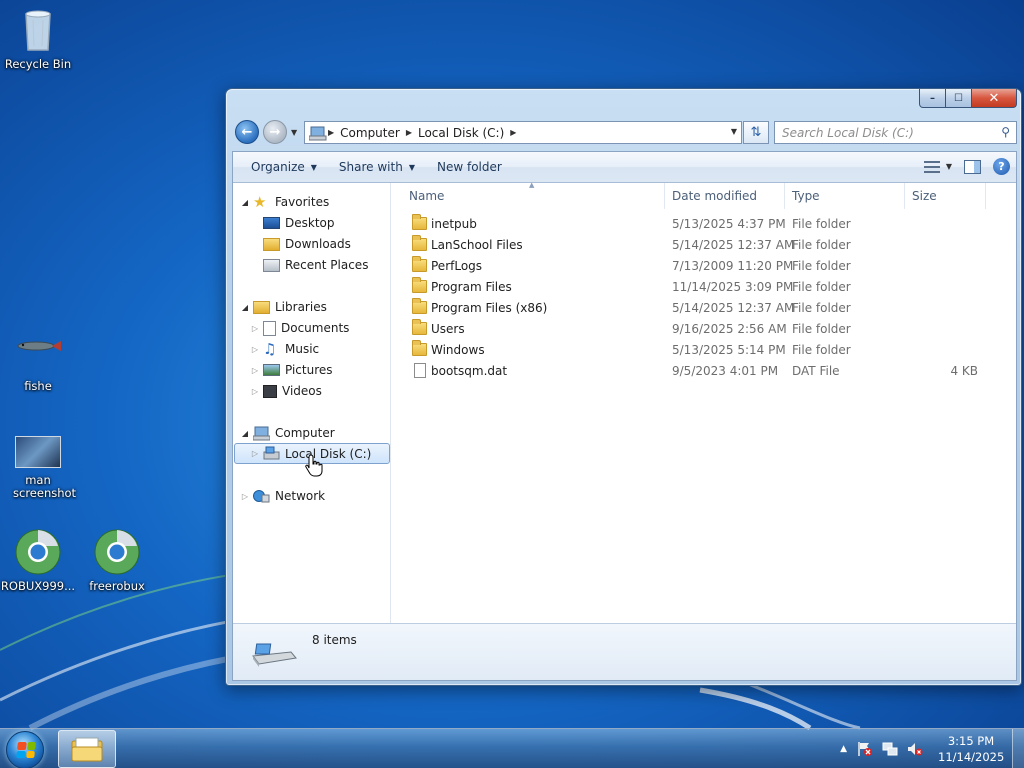 This screenshot has width=1024, height=768. What do you see at coordinates (1018, 748) in the screenshot?
I see `show-desktop-button` at bounding box center [1018, 748].